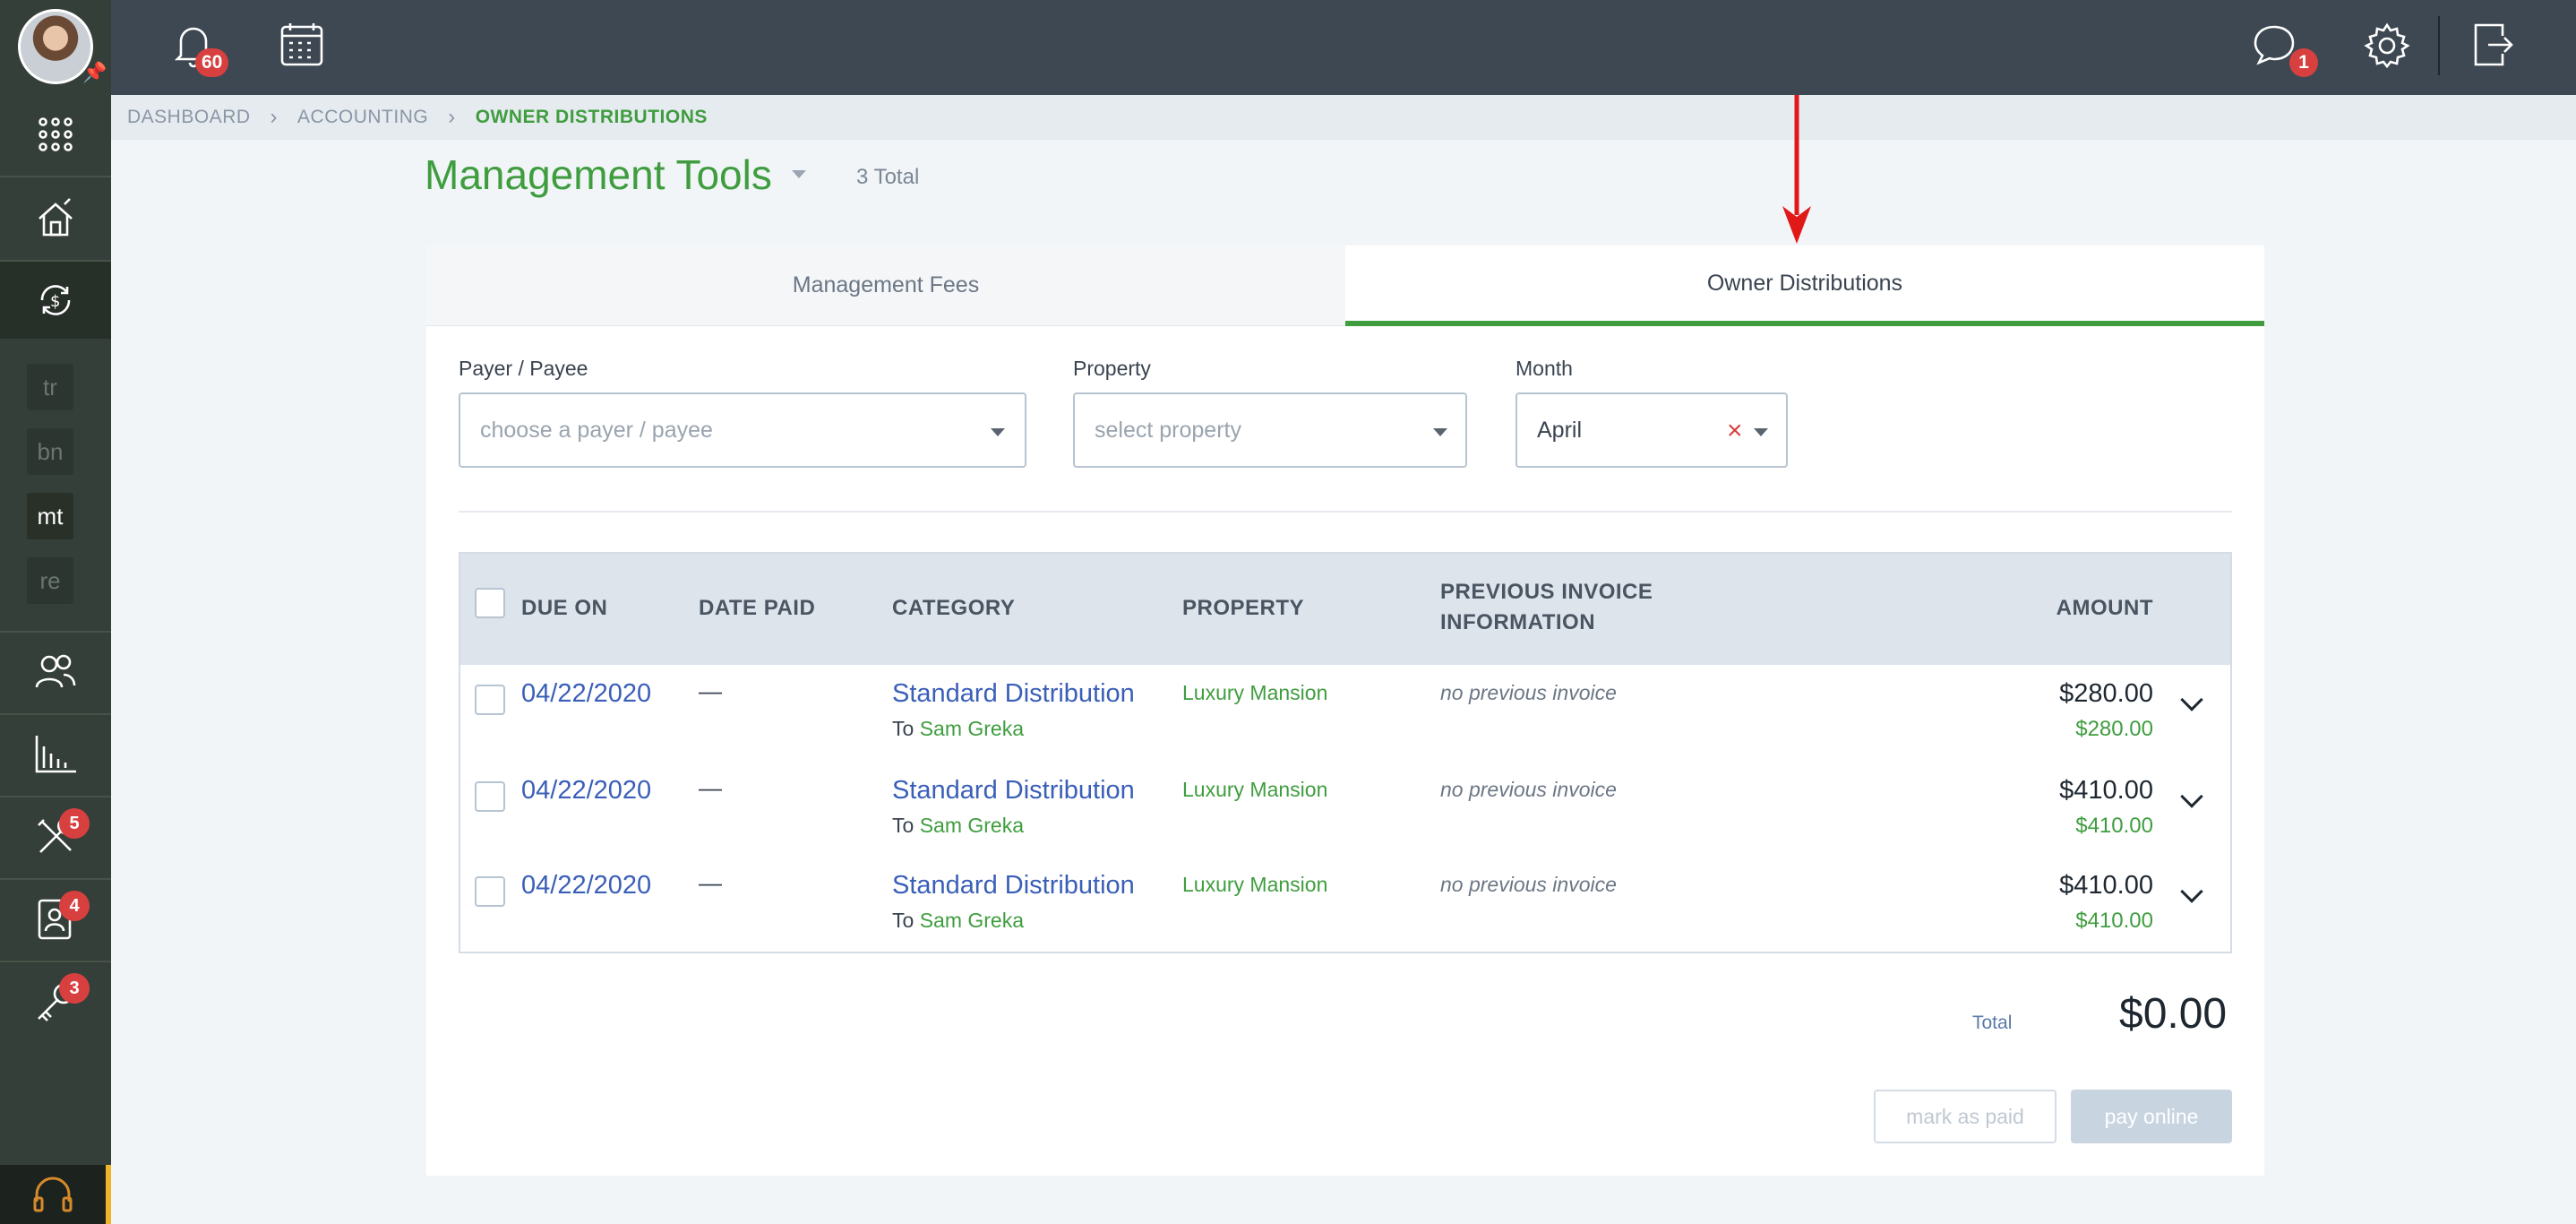 This screenshot has width=2576, height=1224. Describe the element at coordinates (55, 672) in the screenshot. I see `people-icon` at that location.